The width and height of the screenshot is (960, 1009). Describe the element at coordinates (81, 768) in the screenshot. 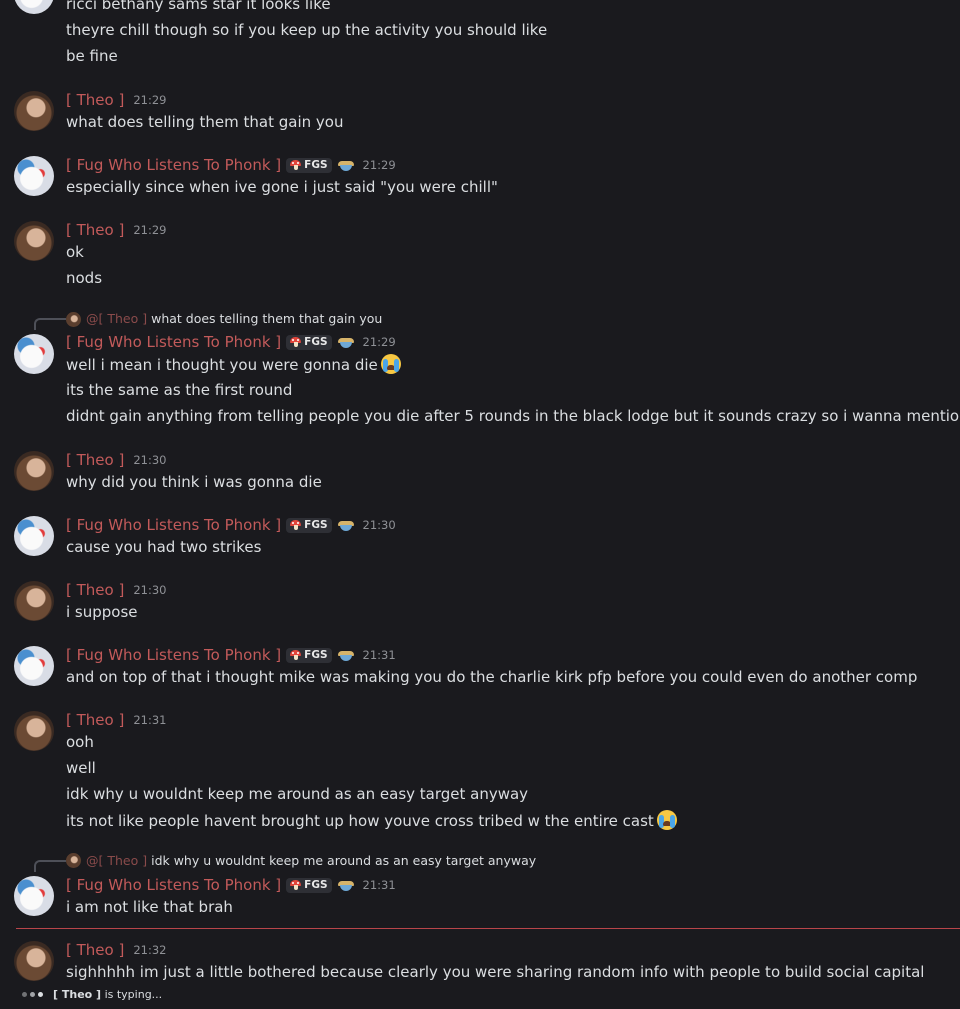

I see `message-text: well` at that location.